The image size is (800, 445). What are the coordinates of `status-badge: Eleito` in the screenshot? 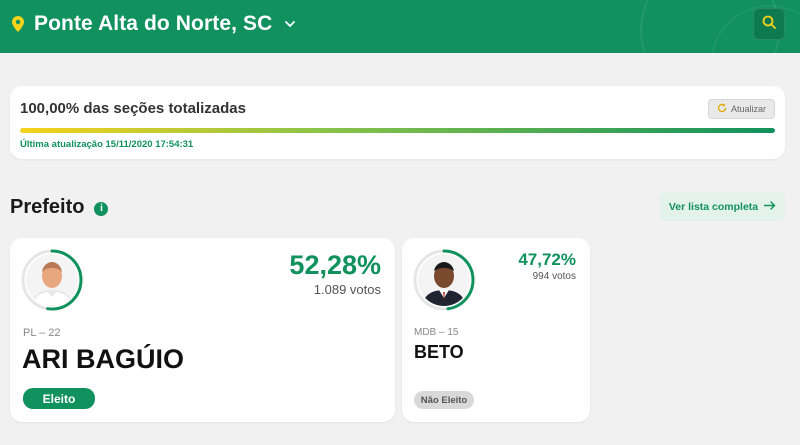 It's located at (59, 398).